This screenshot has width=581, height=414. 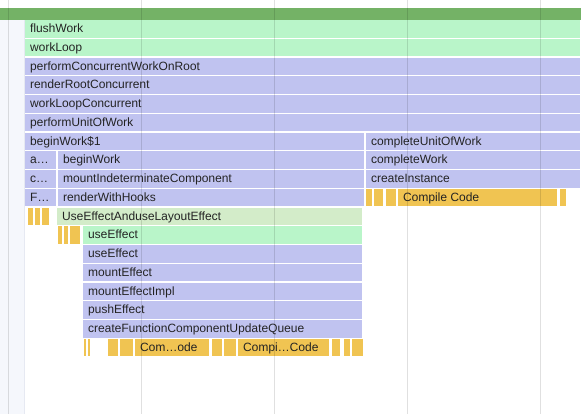 I want to click on flame-frame: beginWork, so click(x=211, y=160).